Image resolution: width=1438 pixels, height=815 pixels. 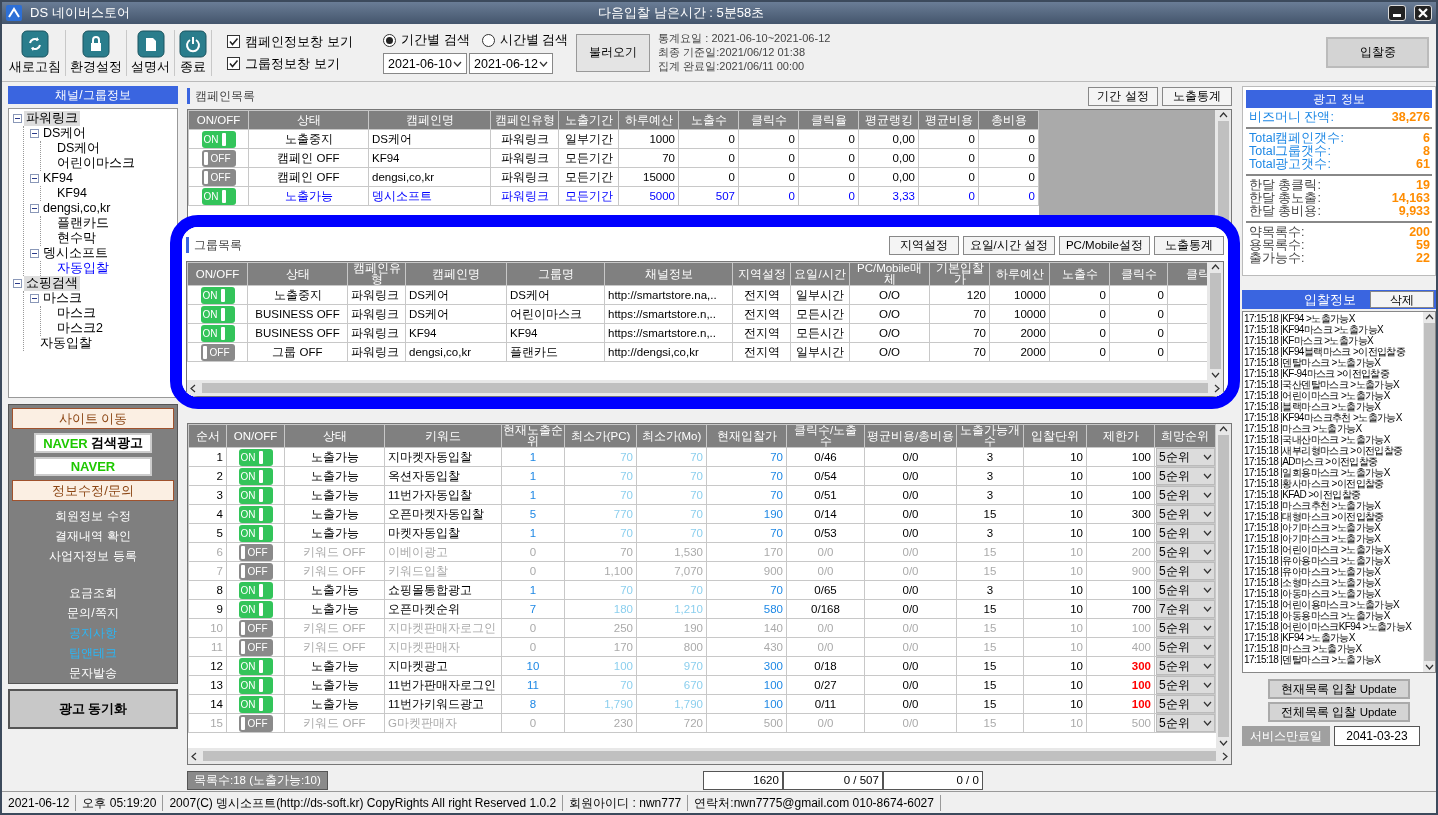 What do you see at coordinates (76, 238) in the screenshot?
I see `tree-item: 현수막` at bounding box center [76, 238].